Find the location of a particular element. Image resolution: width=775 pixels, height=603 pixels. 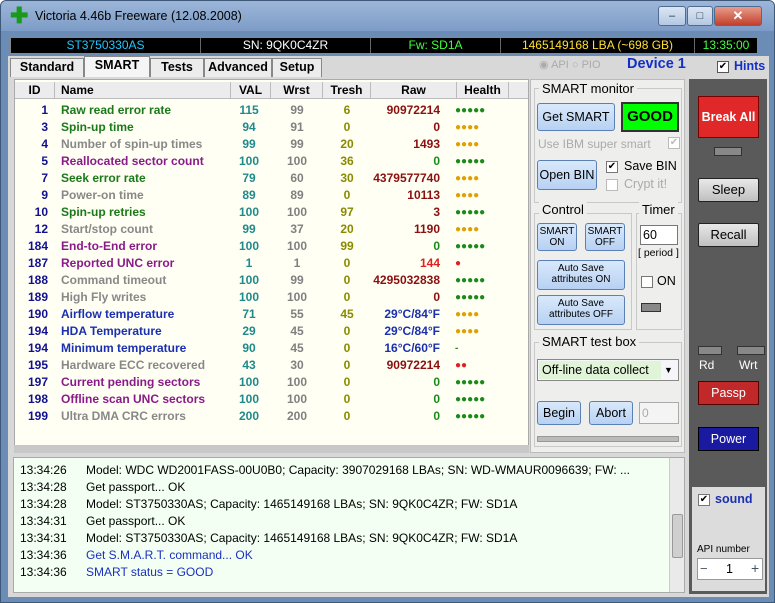

pio-radio-icon: ○ is located at coordinates (575, 65).